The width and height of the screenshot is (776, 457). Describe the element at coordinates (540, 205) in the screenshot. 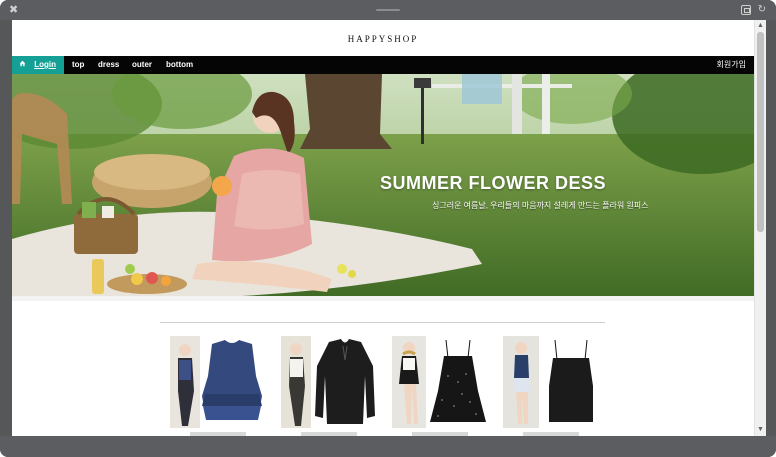

I see `hero-subtitle: 싱그러운 여름날, 우리들의 마음까지 설레게 만드는 플라워 원피스` at that location.